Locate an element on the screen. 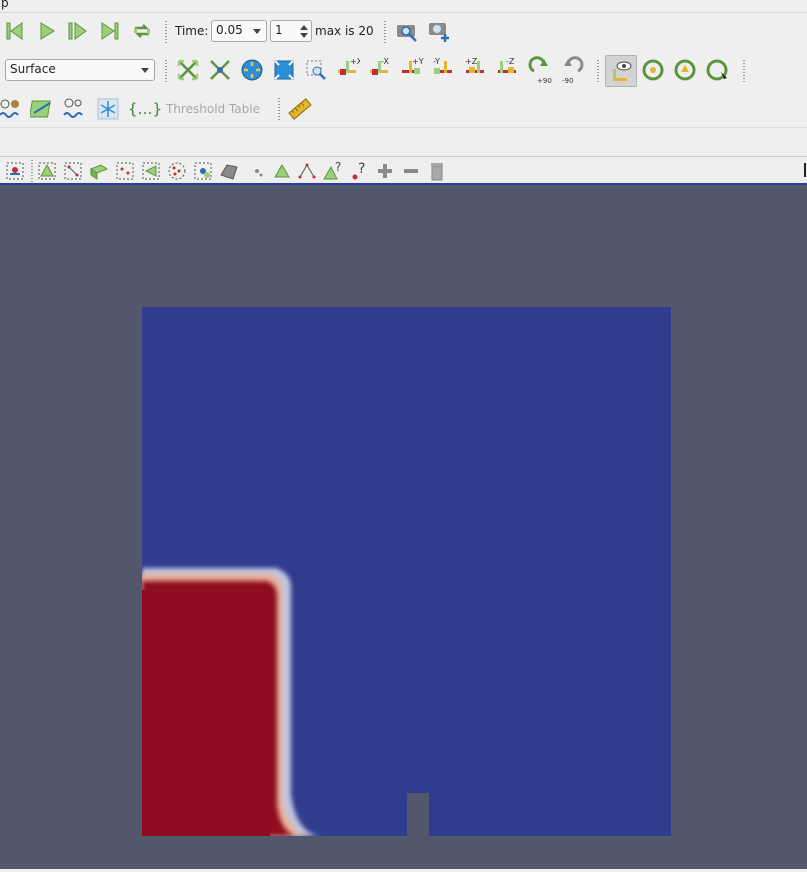 The height and width of the screenshot is (872, 807). high-field-core is located at coordinates (206, 713).